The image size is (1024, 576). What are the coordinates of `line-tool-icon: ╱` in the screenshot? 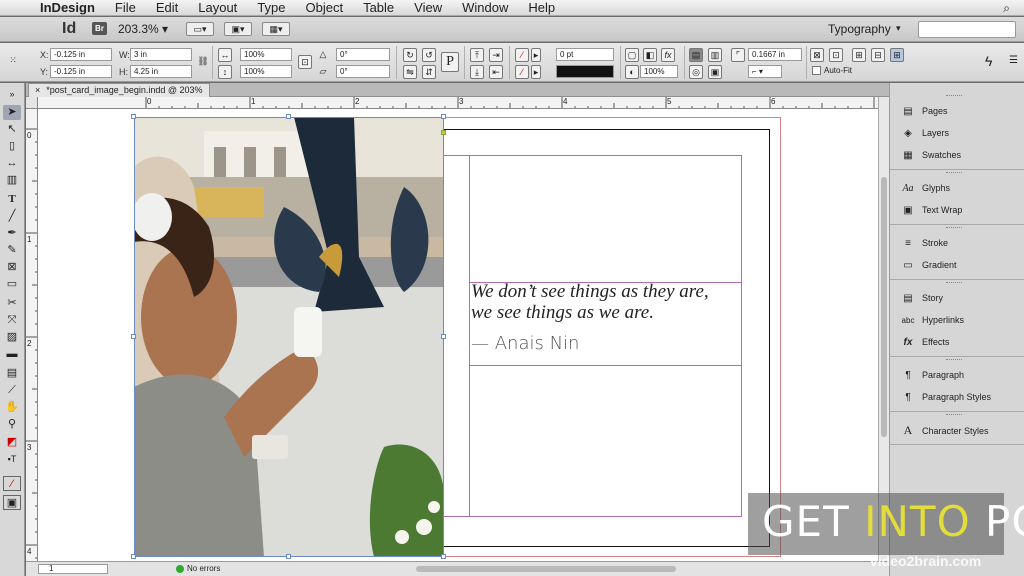 It's located at (12, 216).